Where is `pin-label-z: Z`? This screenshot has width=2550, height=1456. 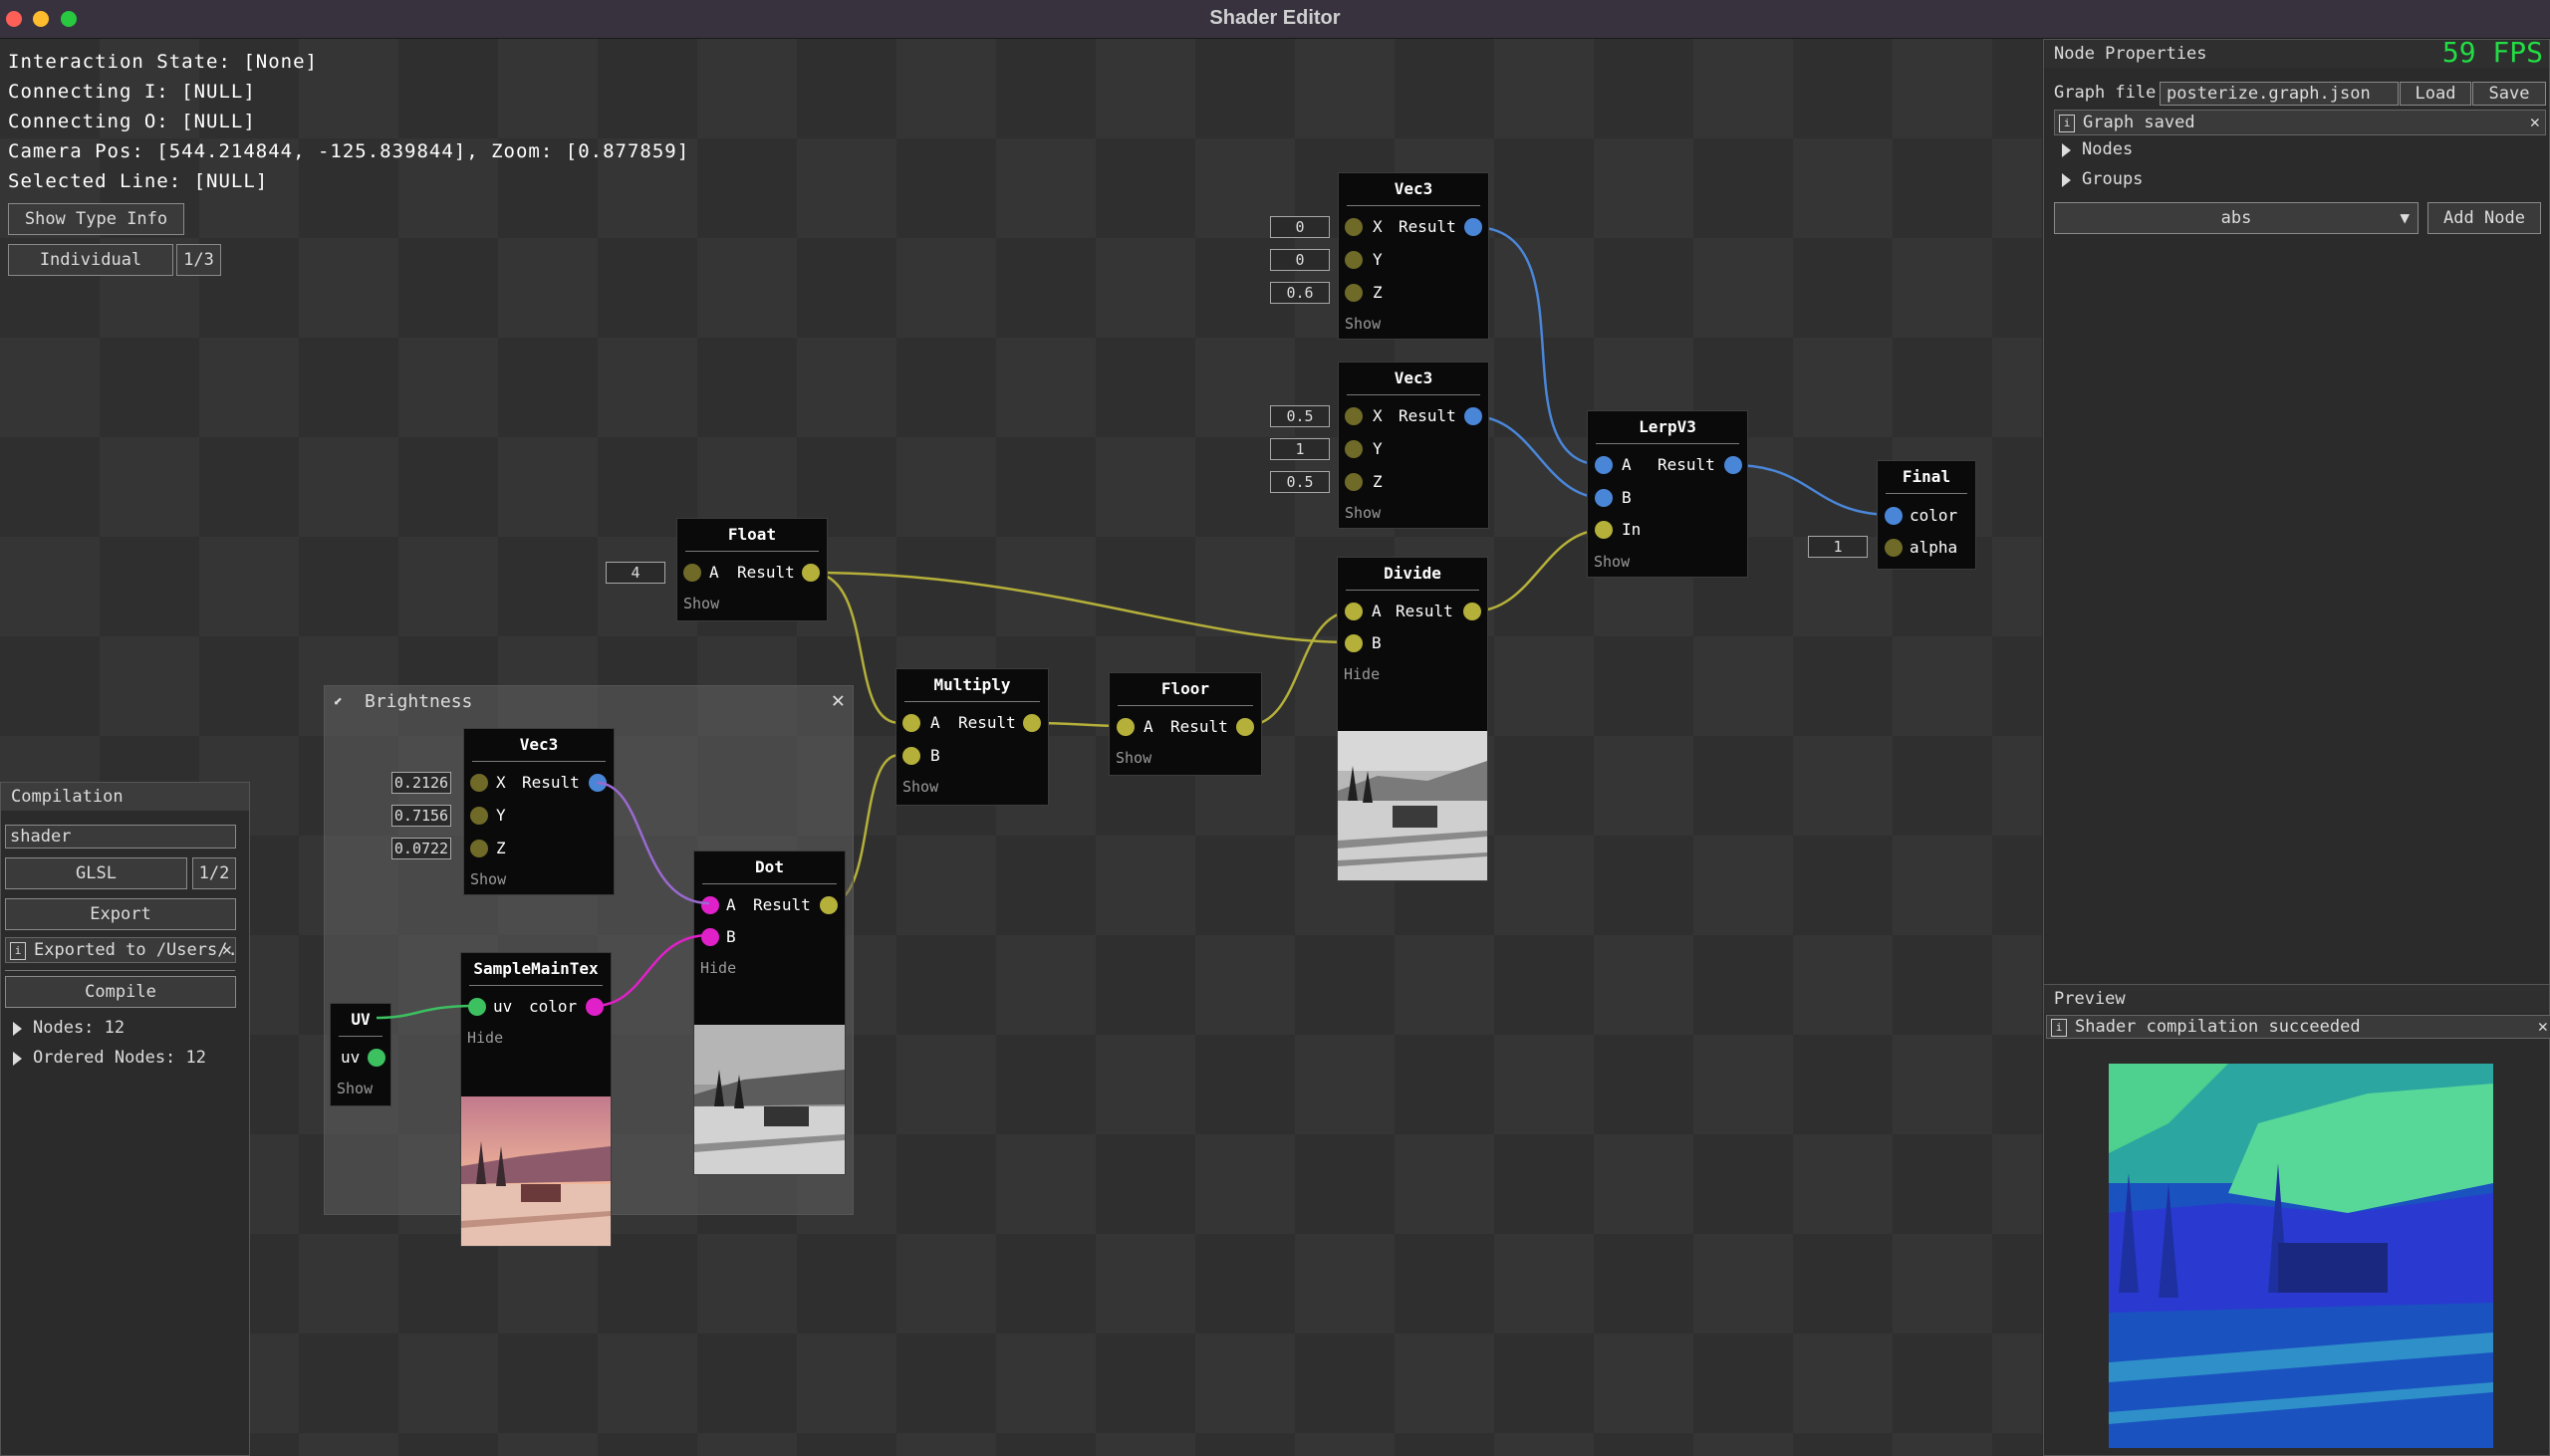
pin-label-z: Z is located at coordinates (1378, 292).